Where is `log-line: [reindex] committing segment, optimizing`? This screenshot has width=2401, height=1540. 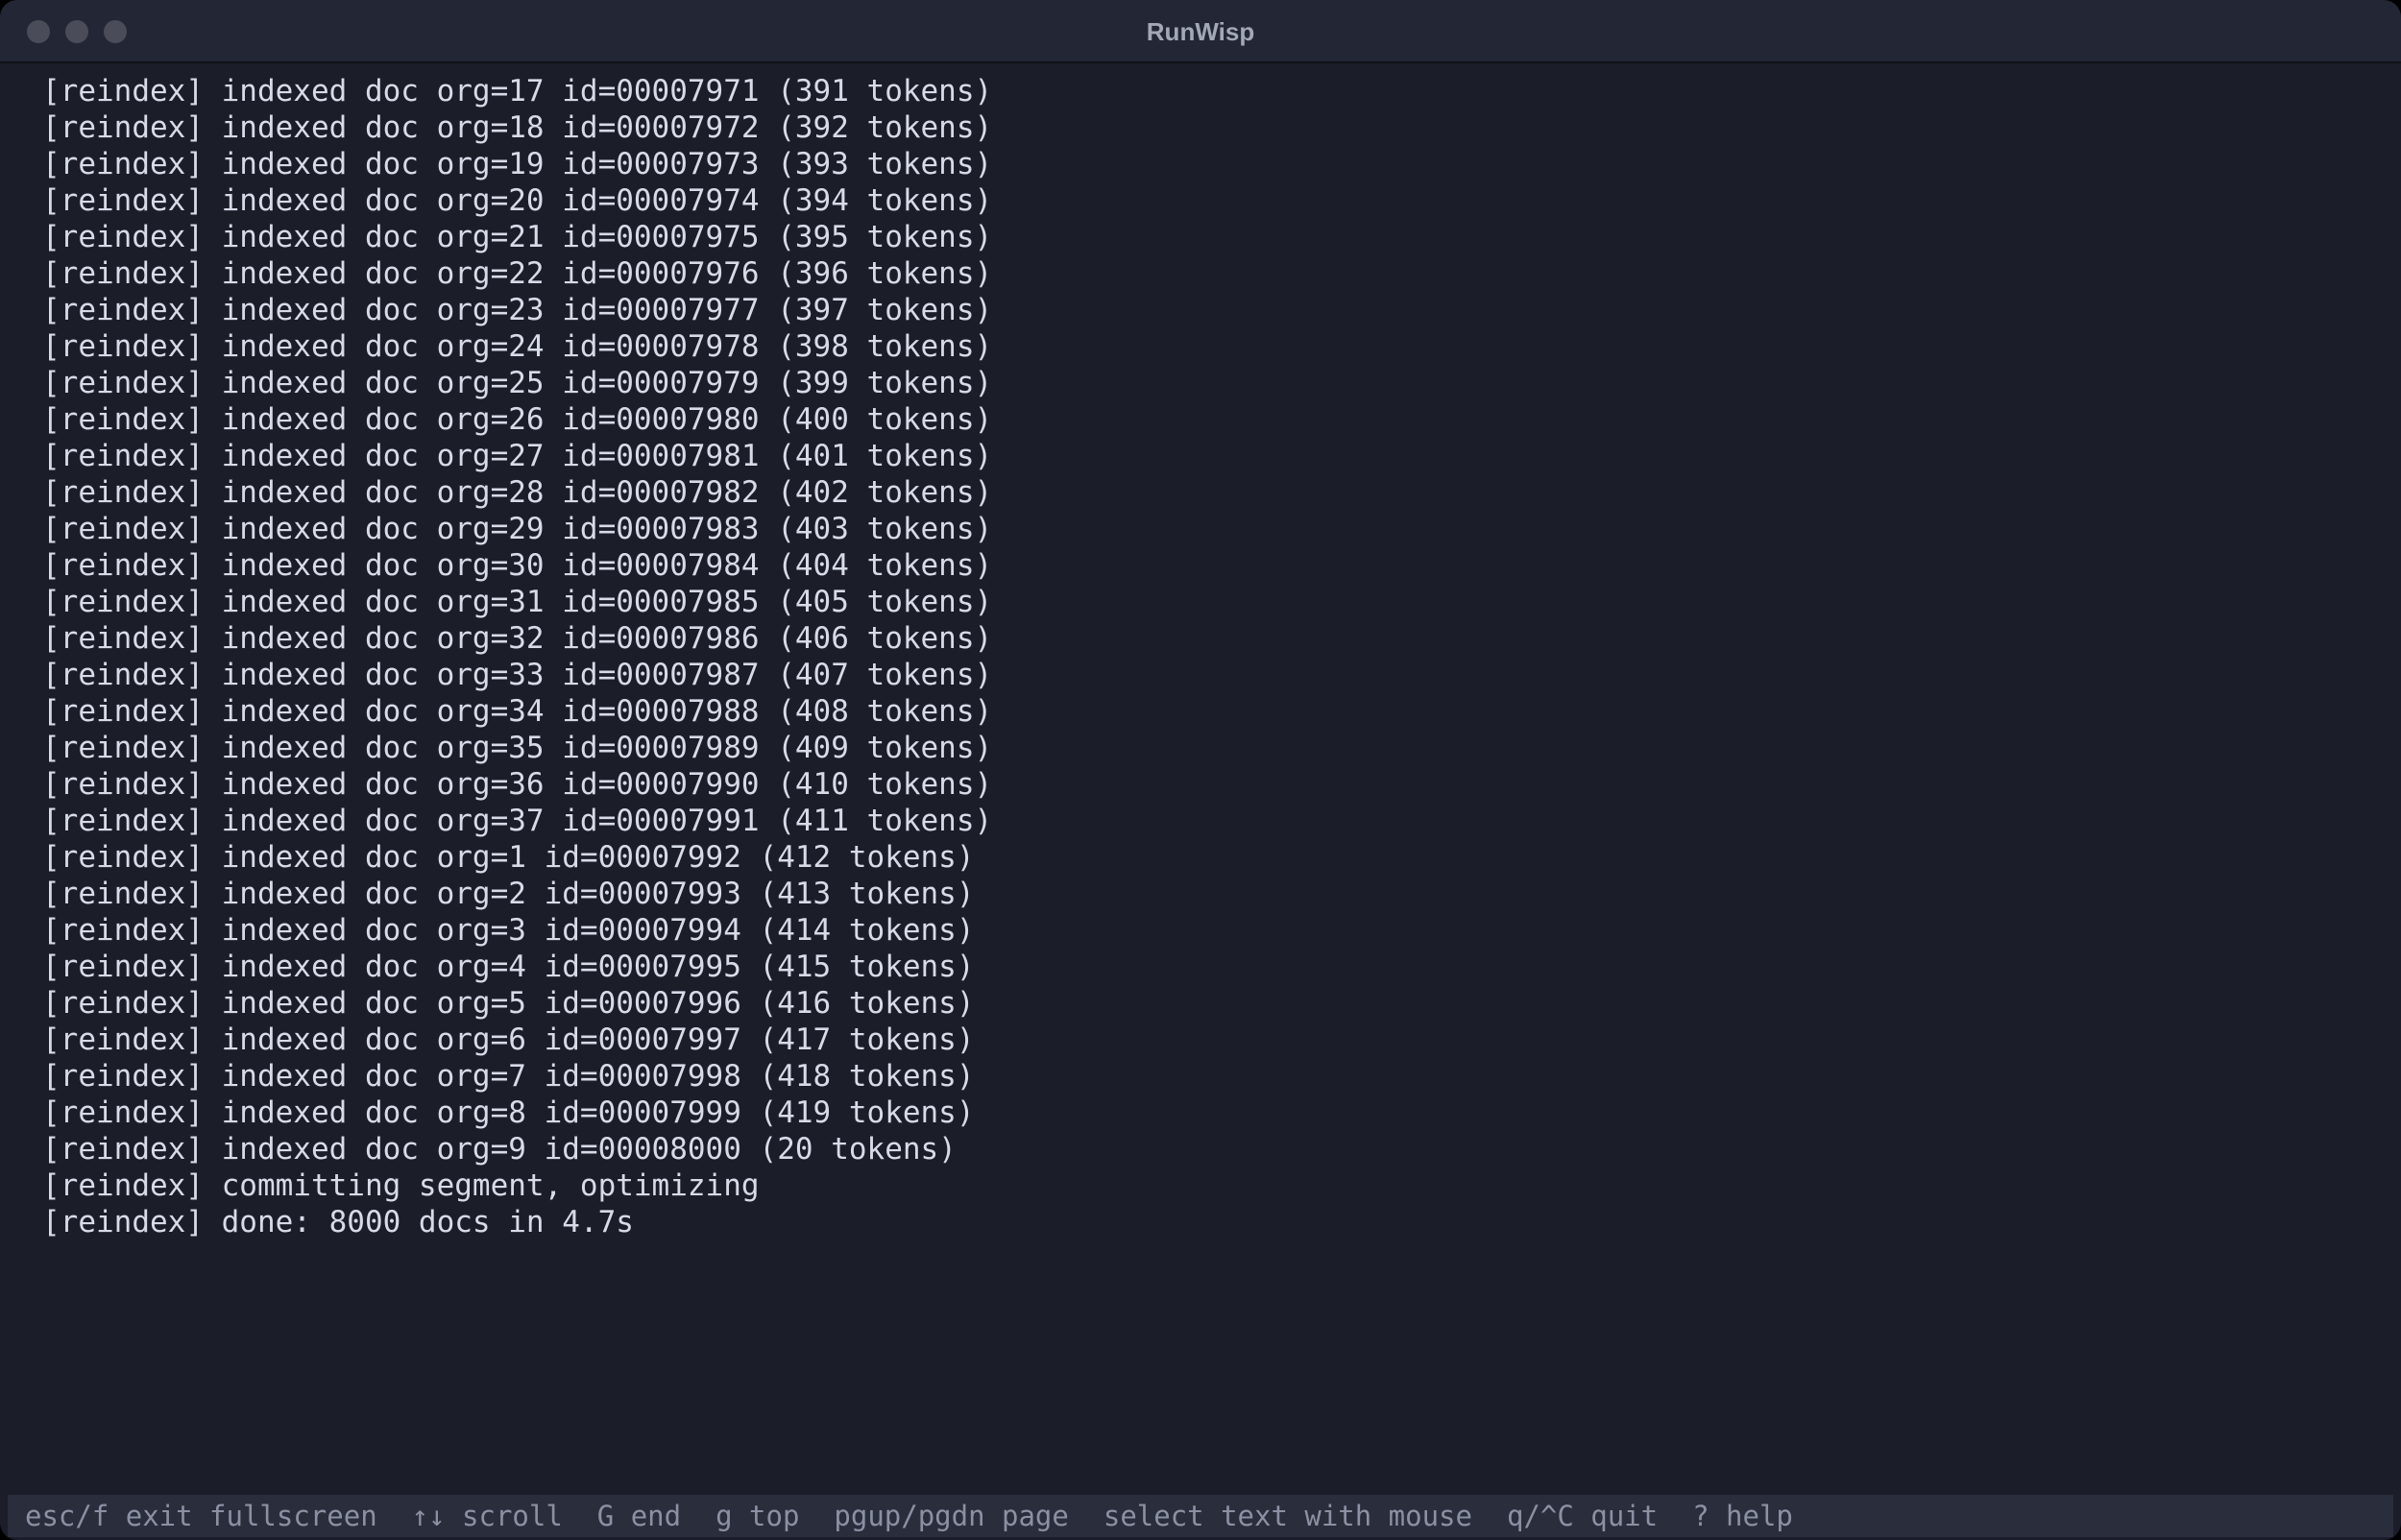 log-line: [reindex] committing segment, optimizing is located at coordinates (401, 1185).